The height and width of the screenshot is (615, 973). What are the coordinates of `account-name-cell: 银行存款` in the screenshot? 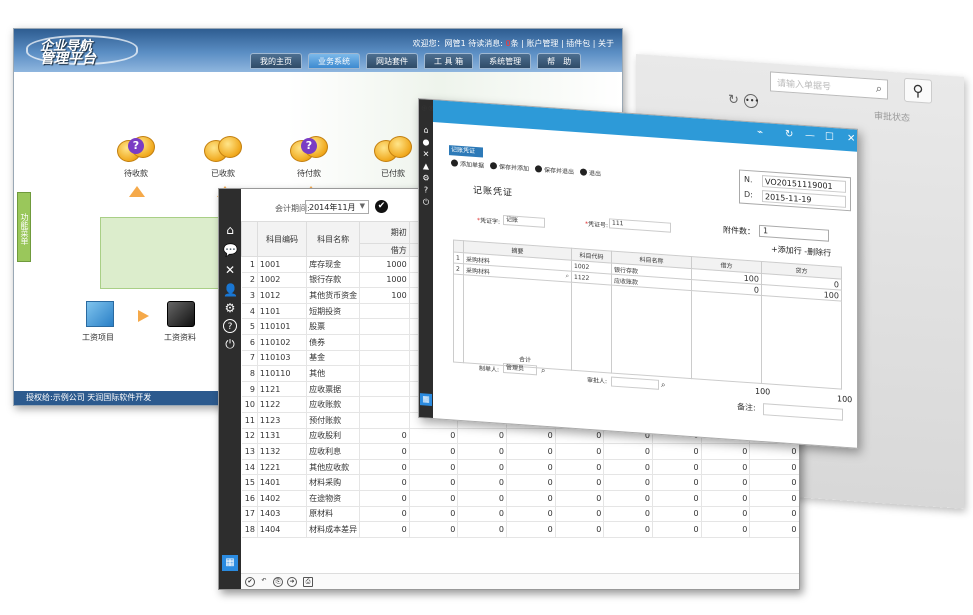 It's located at (333, 280).